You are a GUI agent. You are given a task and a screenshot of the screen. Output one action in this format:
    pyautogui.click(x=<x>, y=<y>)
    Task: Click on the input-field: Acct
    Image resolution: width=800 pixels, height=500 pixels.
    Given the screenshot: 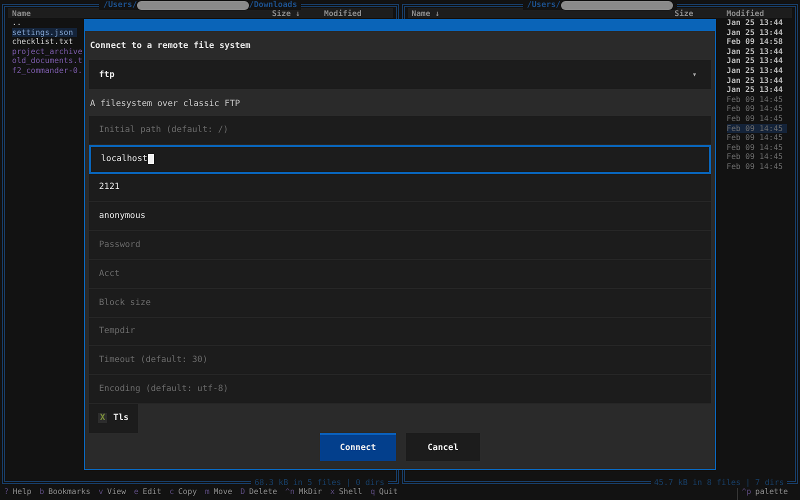 What is the action you would take?
    pyautogui.click(x=400, y=274)
    